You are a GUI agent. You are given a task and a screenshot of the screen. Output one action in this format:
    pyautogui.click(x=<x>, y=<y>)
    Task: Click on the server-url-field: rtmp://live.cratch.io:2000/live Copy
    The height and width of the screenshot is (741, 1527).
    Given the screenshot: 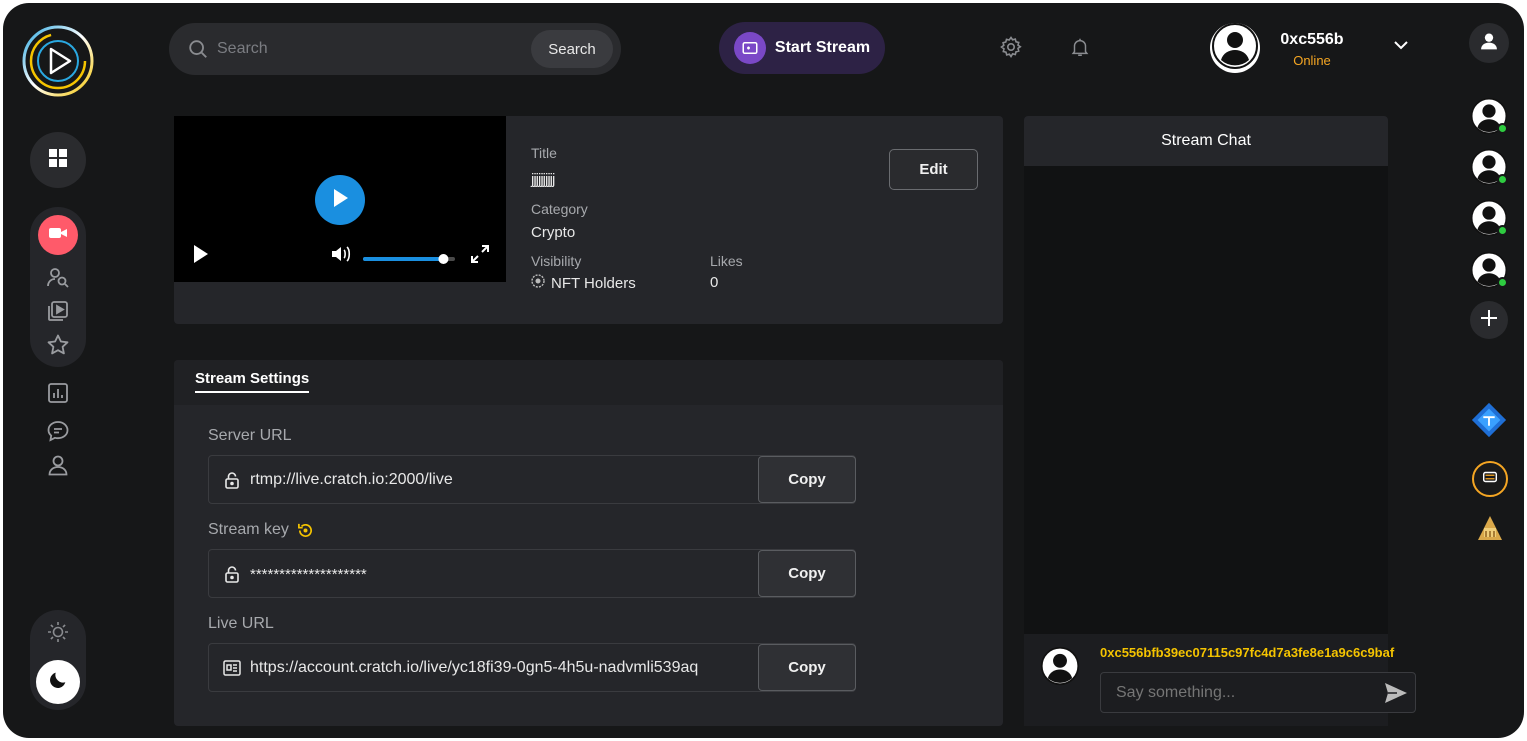 What is the action you would take?
    pyautogui.click(x=532, y=479)
    